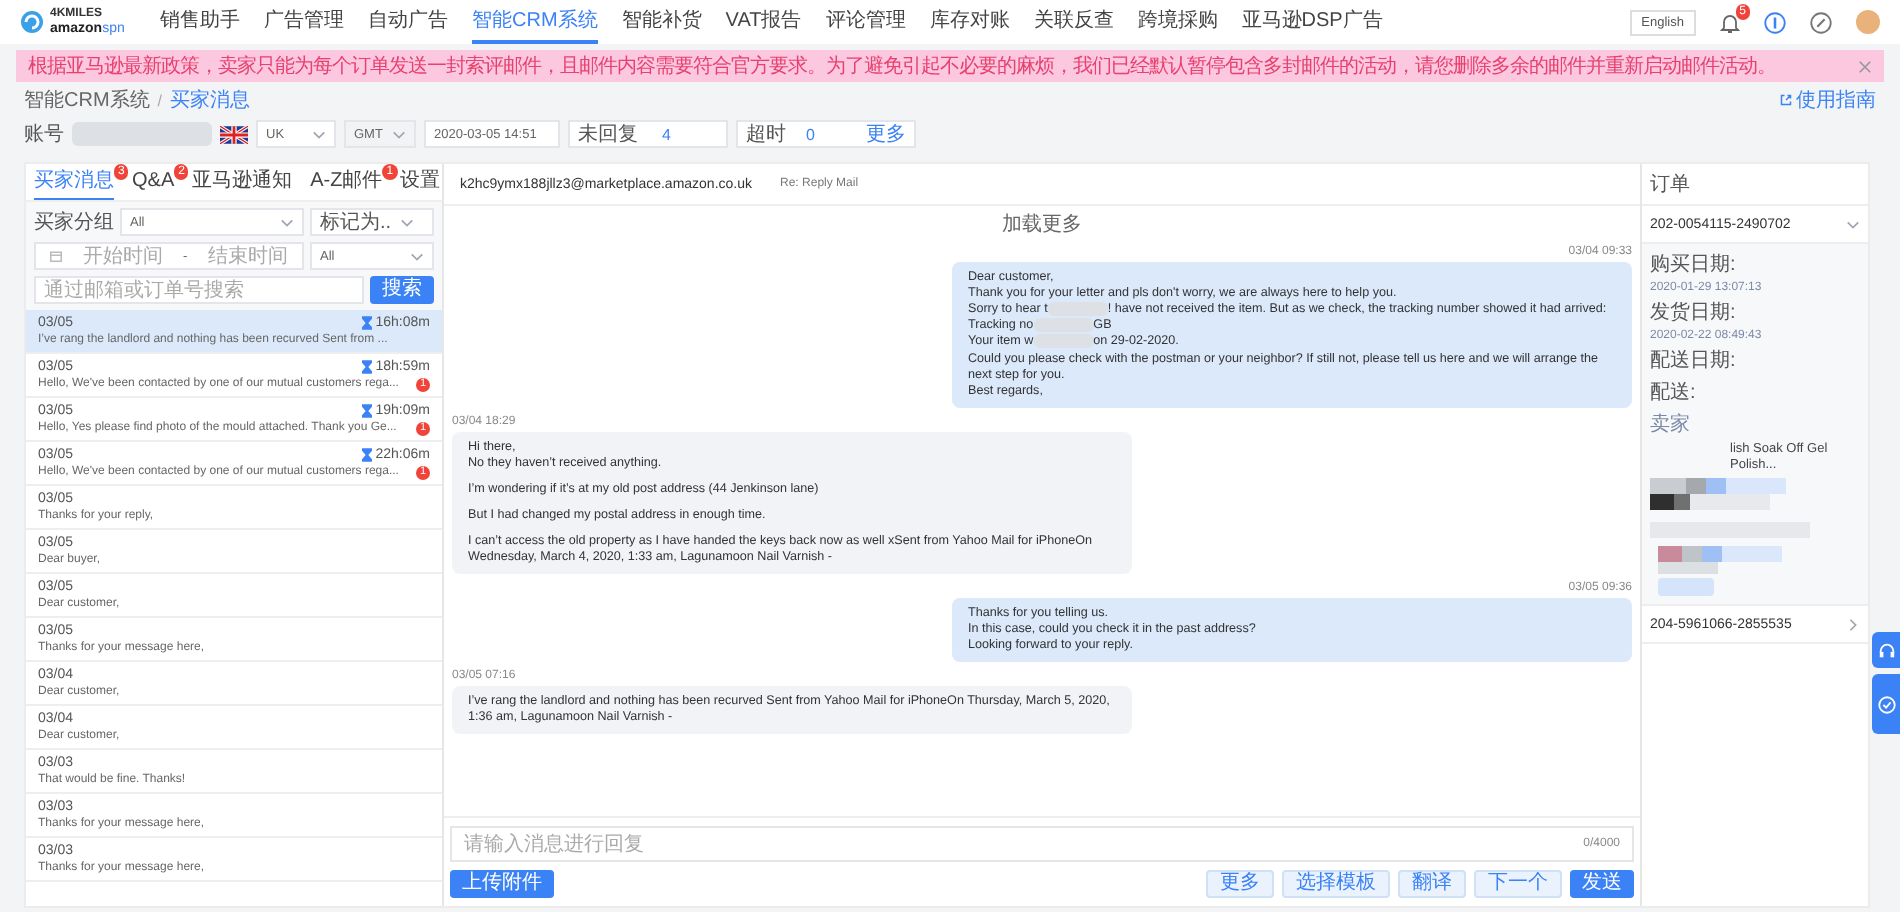 The width and height of the screenshot is (1900, 912). I want to click on tab: 设置, so click(420, 182).